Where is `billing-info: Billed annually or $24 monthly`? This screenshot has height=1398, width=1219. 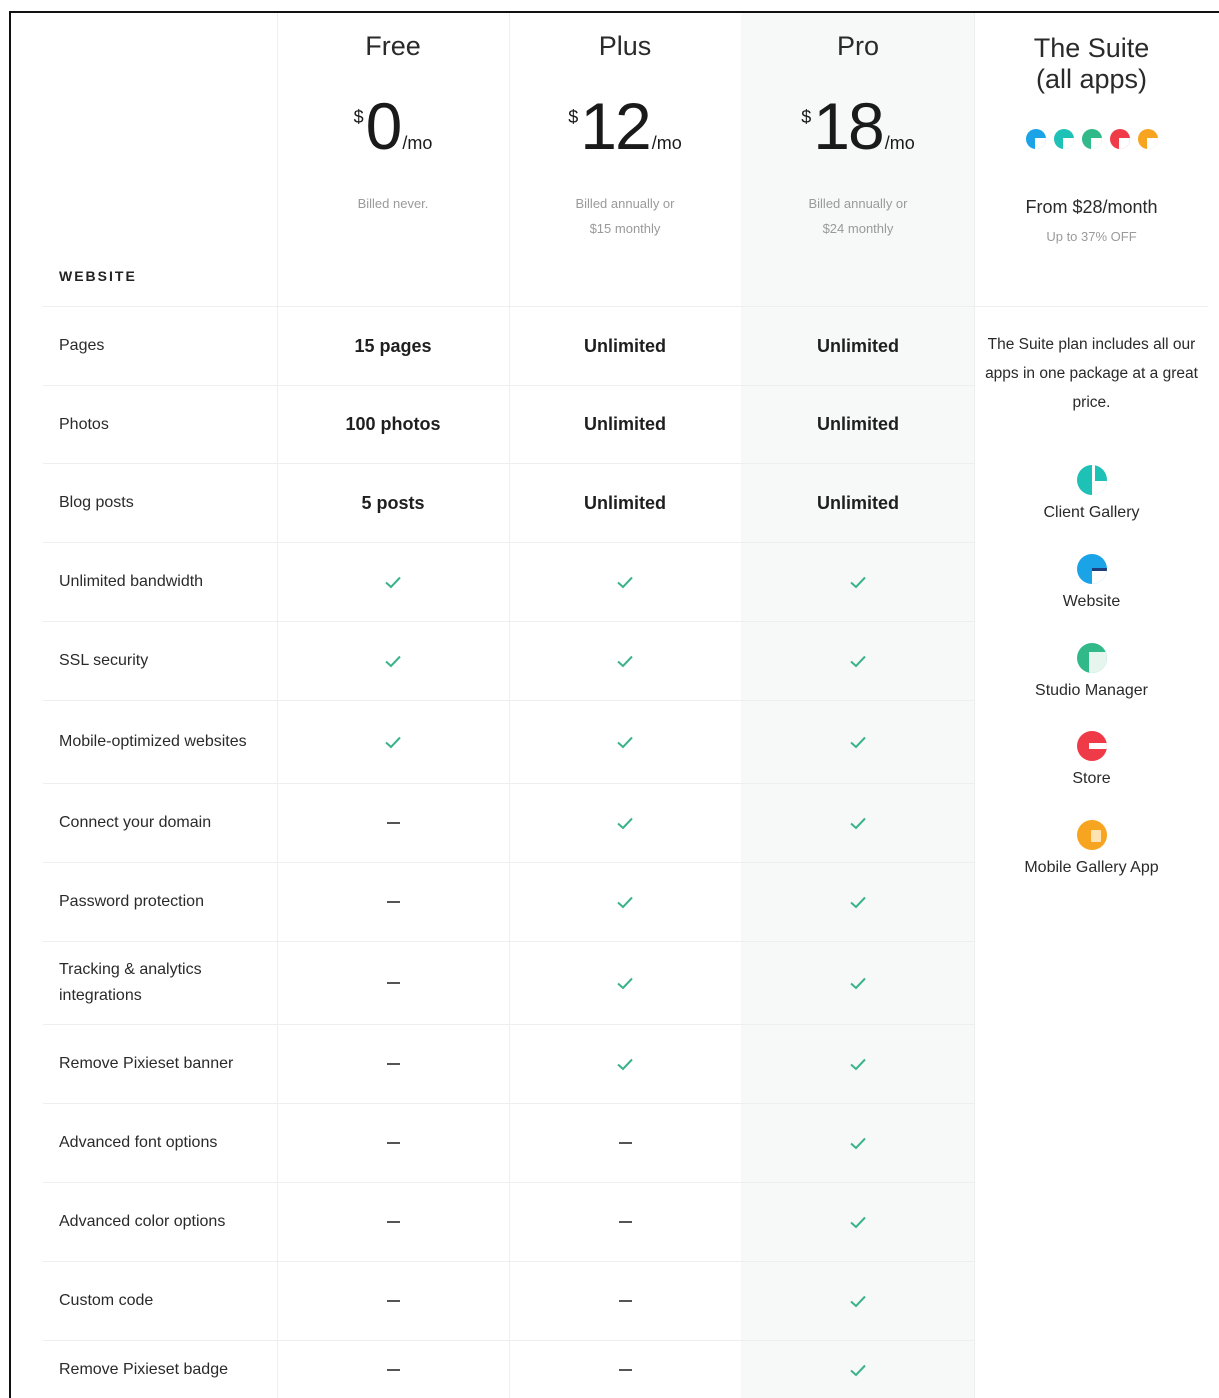
billing-info: Billed annually or $24 monthly is located at coordinates (858, 216).